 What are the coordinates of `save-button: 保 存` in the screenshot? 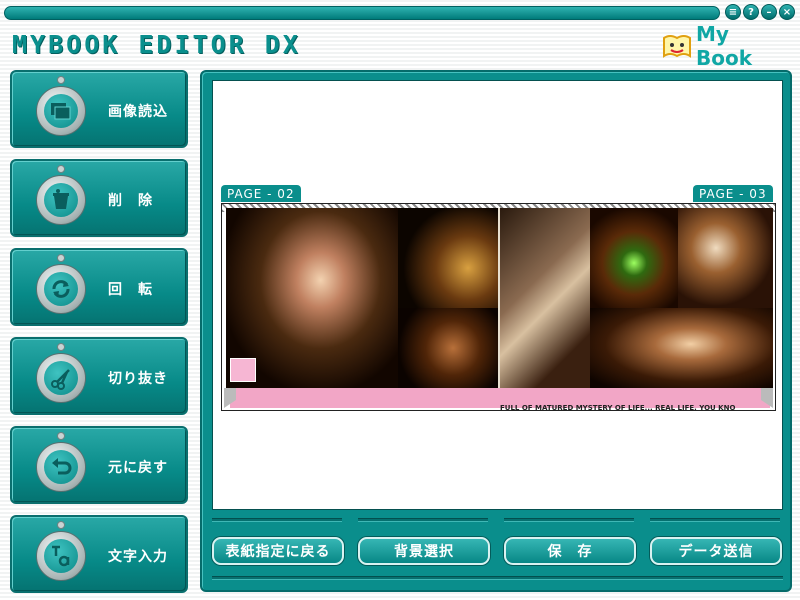 It's located at (570, 551).